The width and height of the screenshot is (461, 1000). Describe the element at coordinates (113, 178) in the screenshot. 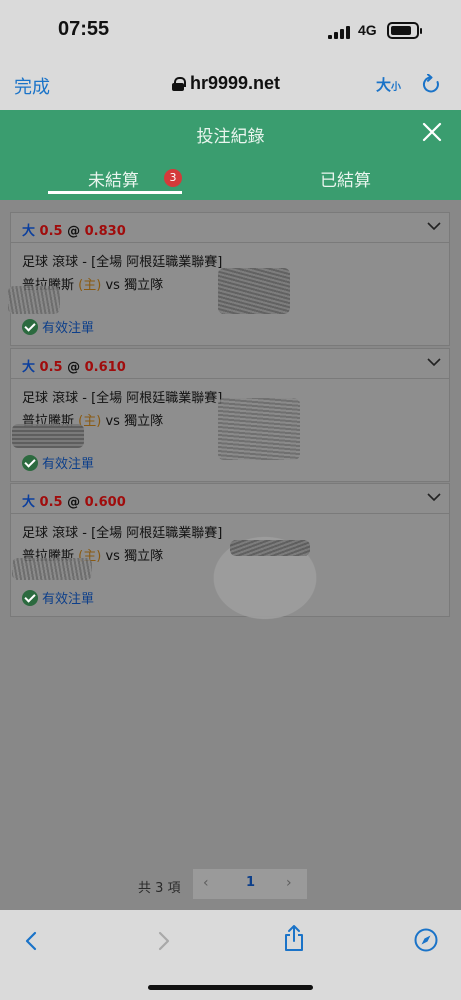

I see `tab-unsettled: 未結算` at that location.